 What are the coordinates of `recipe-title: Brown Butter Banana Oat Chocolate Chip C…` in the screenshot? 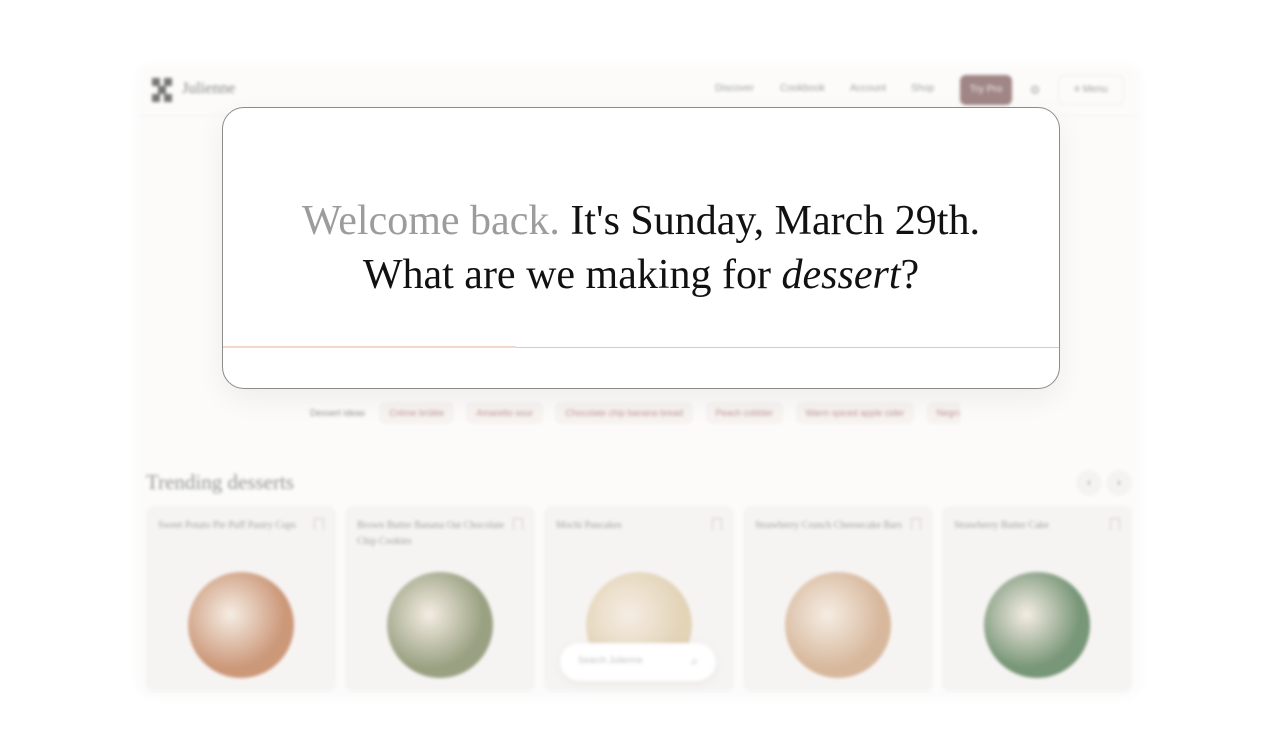 It's located at (431, 533).